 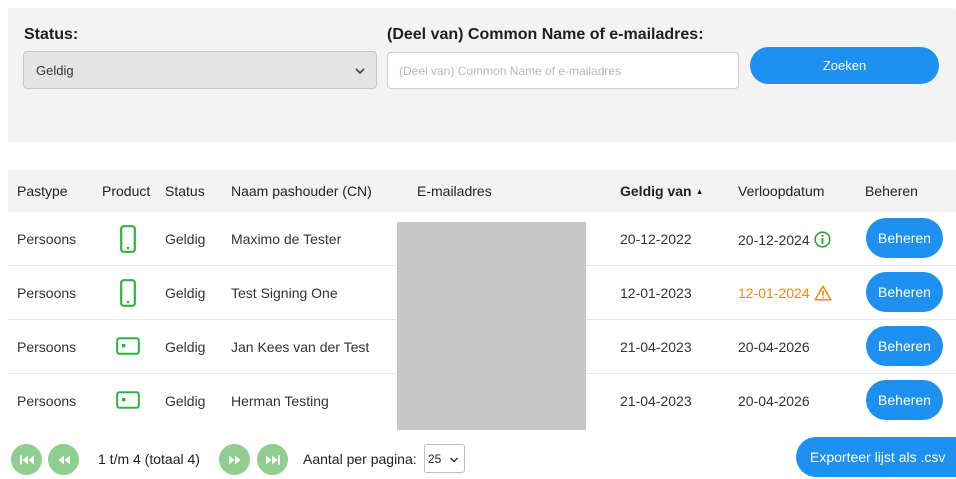 I want to click on expiry-date: 20-12-2024, so click(x=774, y=240).